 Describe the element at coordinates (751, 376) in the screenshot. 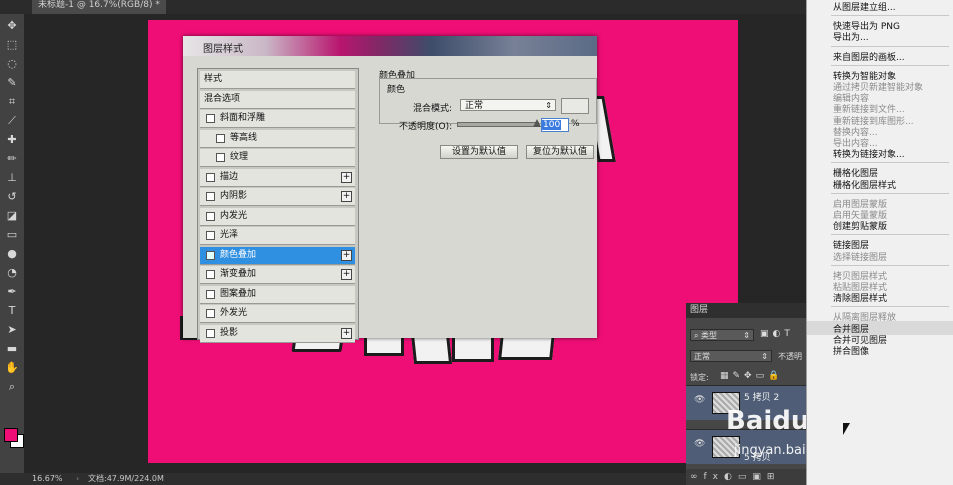

I see `lock-icons: ▦✎✥▭🔒` at that location.